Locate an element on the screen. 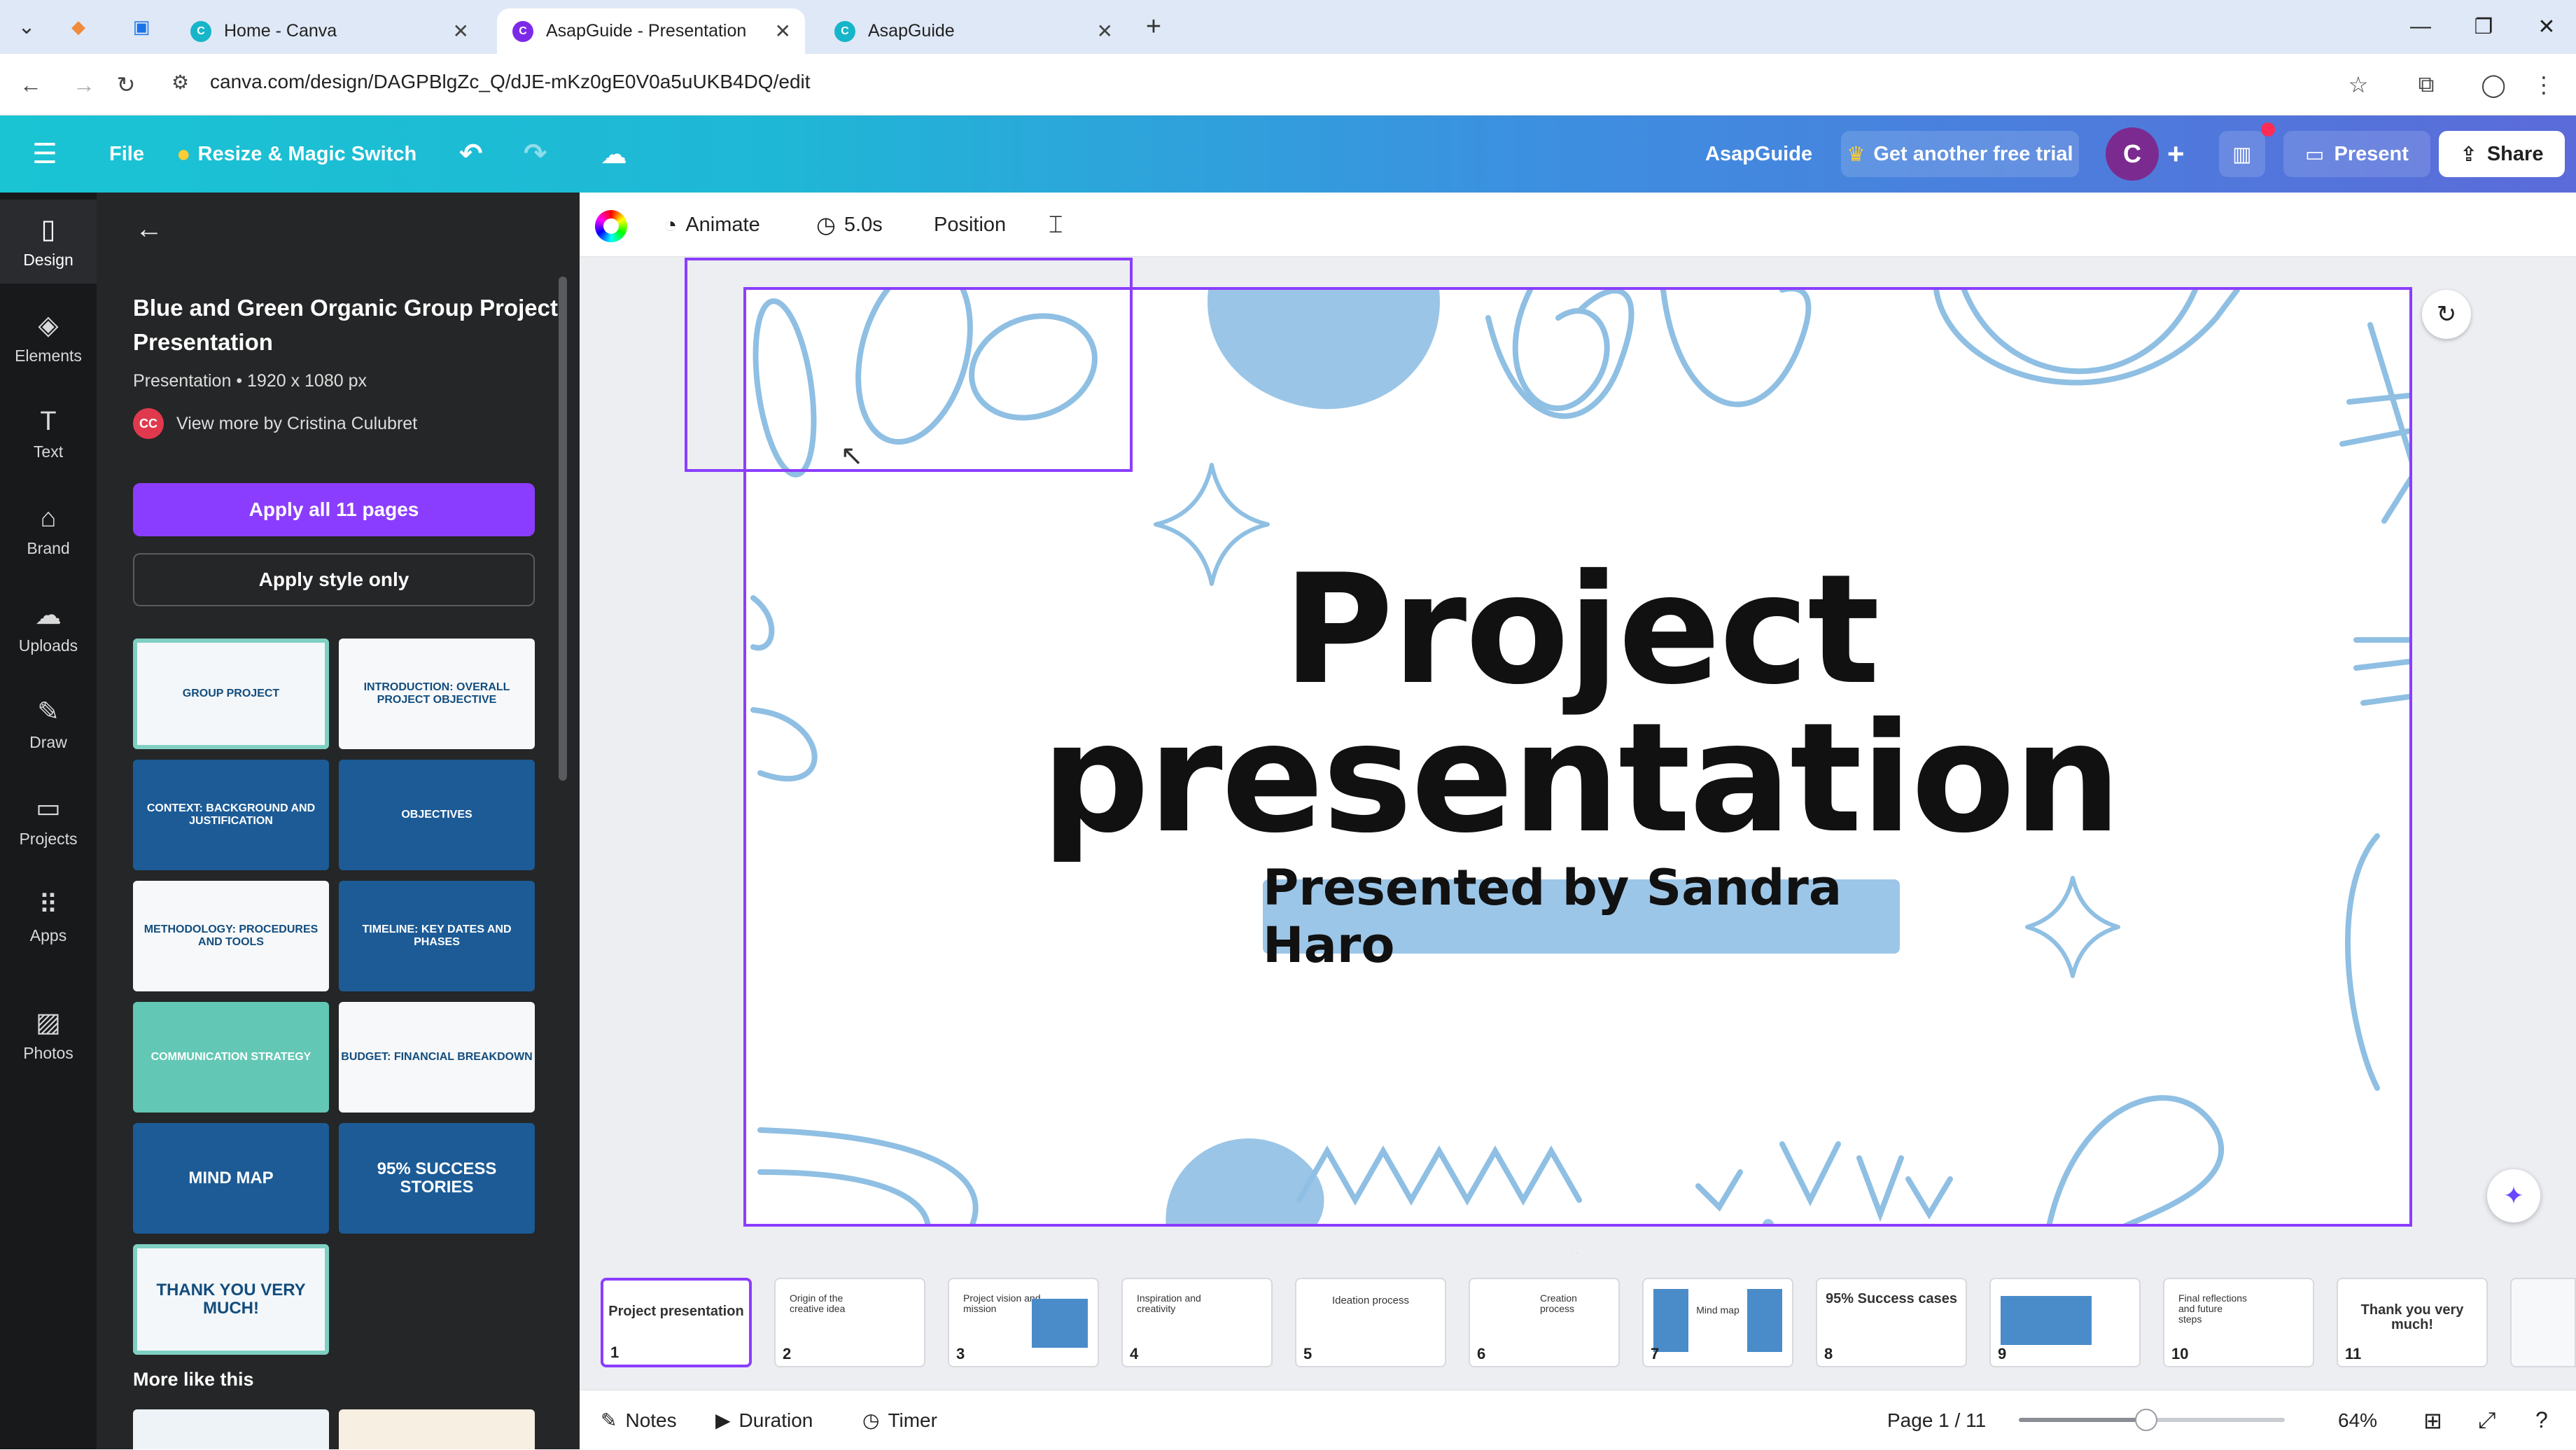 Image resolution: width=2576 pixels, height=1450 pixels. rail-design: ▯ Design is located at coordinates (48, 242).